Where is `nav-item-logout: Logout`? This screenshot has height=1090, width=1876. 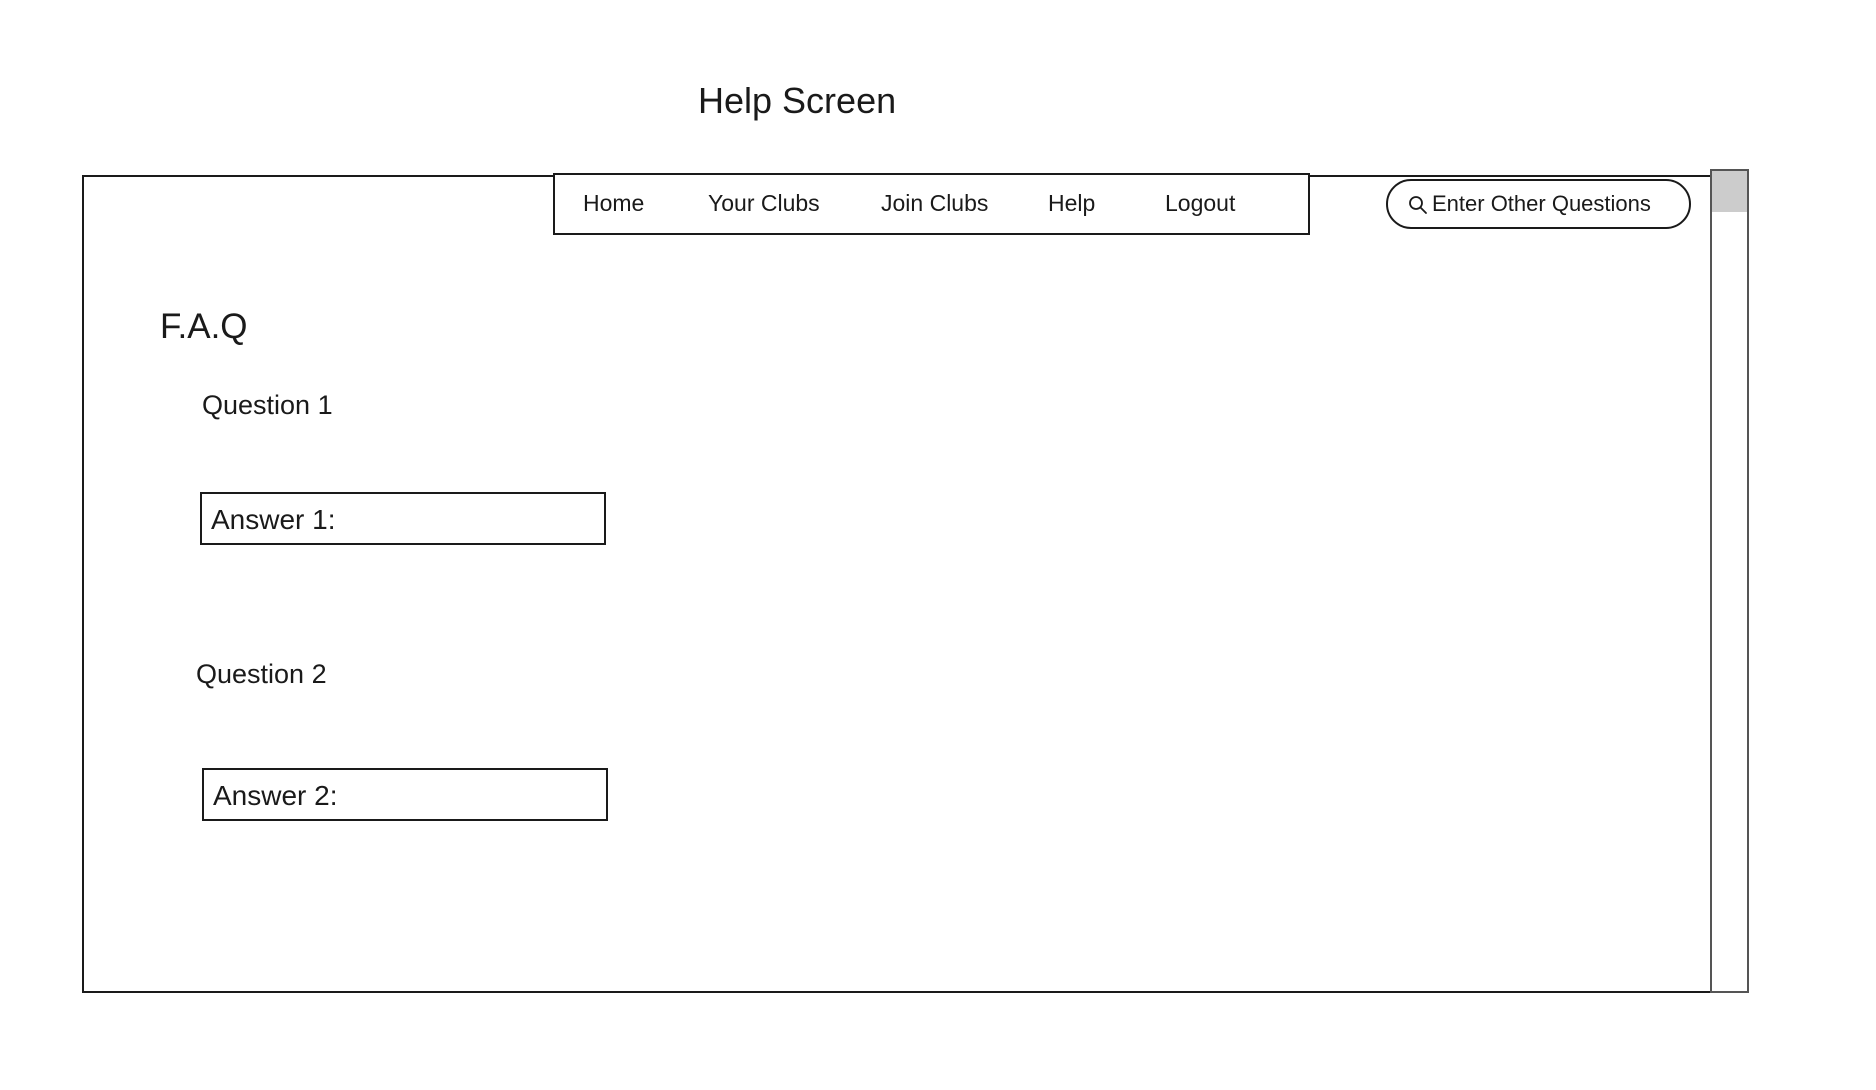
nav-item-logout: Logout is located at coordinates (1200, 203).